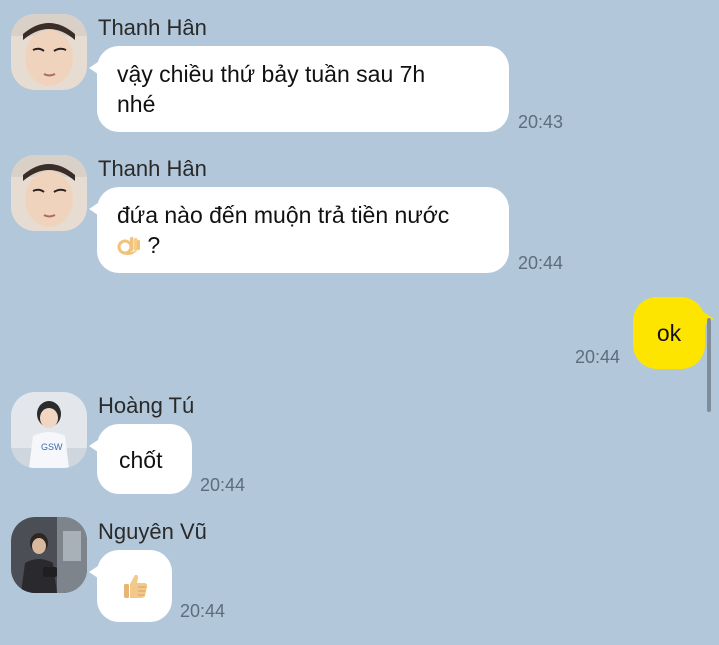 Image resolution: width=719 pixels, height=645 pixels. What do you see at coordinates (283, 215) in the screenshot?
I see `message-text-line: đứa nào đến muộn trả tiền nước` at bounding box center [283, 215].